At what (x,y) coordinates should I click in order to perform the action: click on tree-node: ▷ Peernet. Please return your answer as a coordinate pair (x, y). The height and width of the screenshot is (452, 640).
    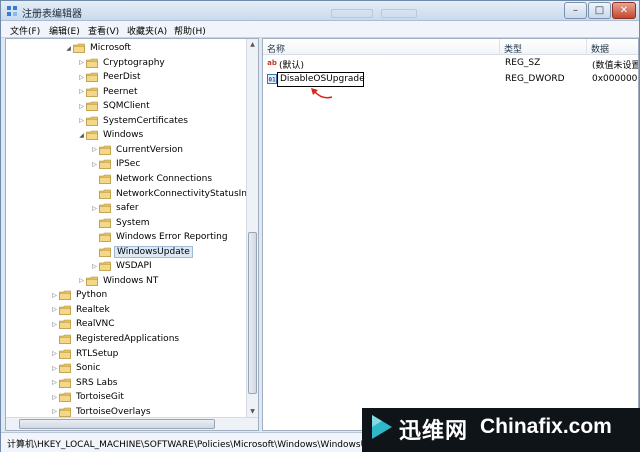
    Looking at the image, I should click on (108, 92).